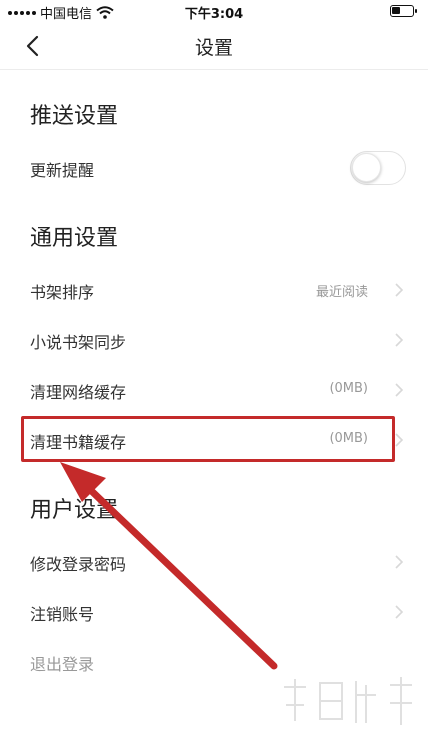 This screenshot has height=749, width=428. Describe the element at coordinates (214, 562) in the screenshot. I see `row-change-password: 修改登录密码` at that location.